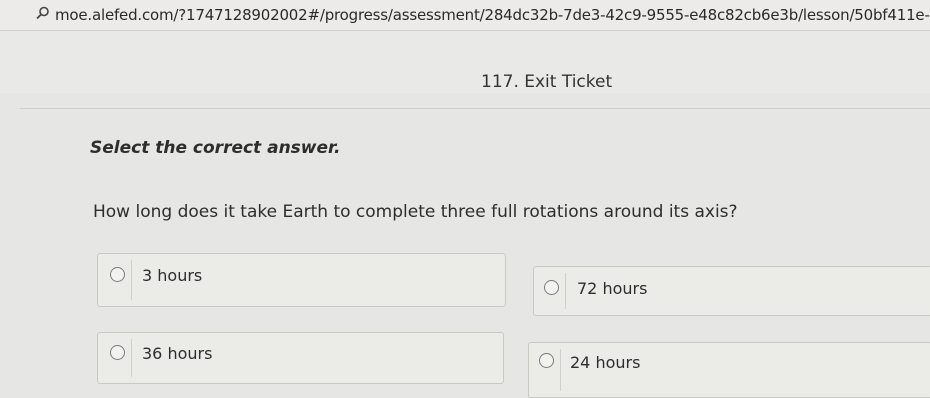  Describe the element at coordinates (731, 291) in the screenshot. I see `answer-option-72-hours: 72 hours` at that location.